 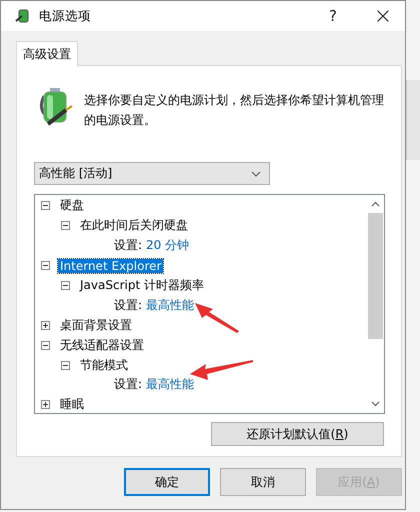 I want to click on close-button: ×, so click(x=383, y=16).